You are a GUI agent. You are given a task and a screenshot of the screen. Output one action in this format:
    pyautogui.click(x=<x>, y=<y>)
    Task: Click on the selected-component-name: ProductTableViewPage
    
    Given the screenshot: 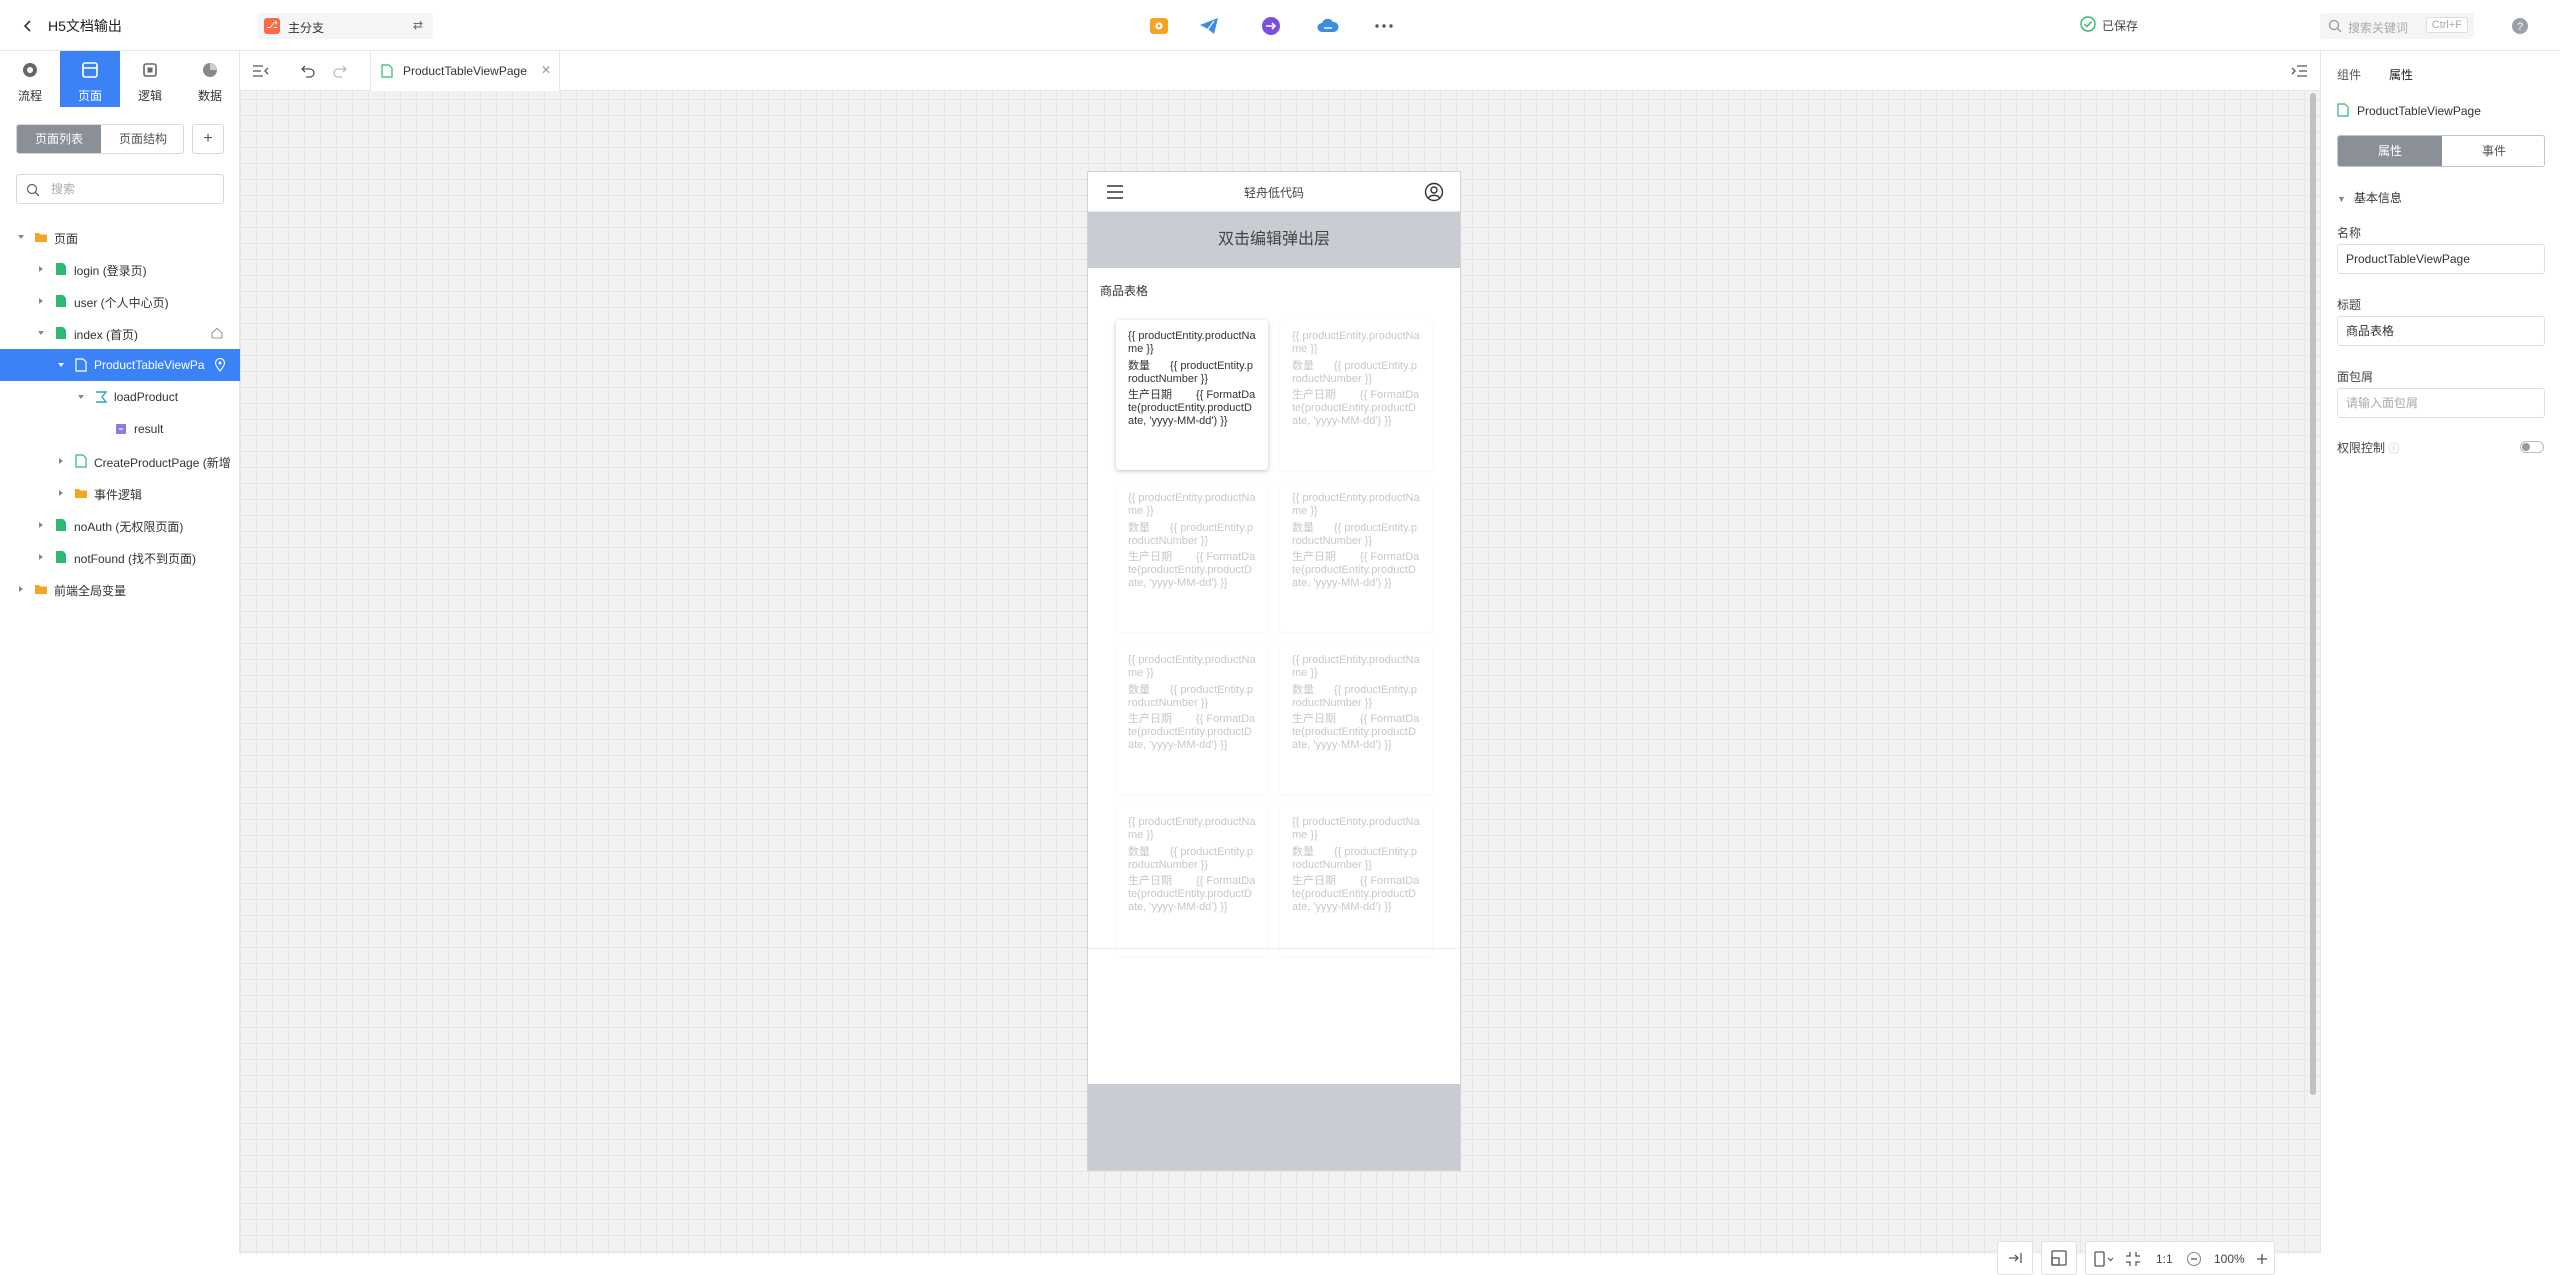 What is the action you would take?
    pyautogui.click(x=2419, y=111)
    